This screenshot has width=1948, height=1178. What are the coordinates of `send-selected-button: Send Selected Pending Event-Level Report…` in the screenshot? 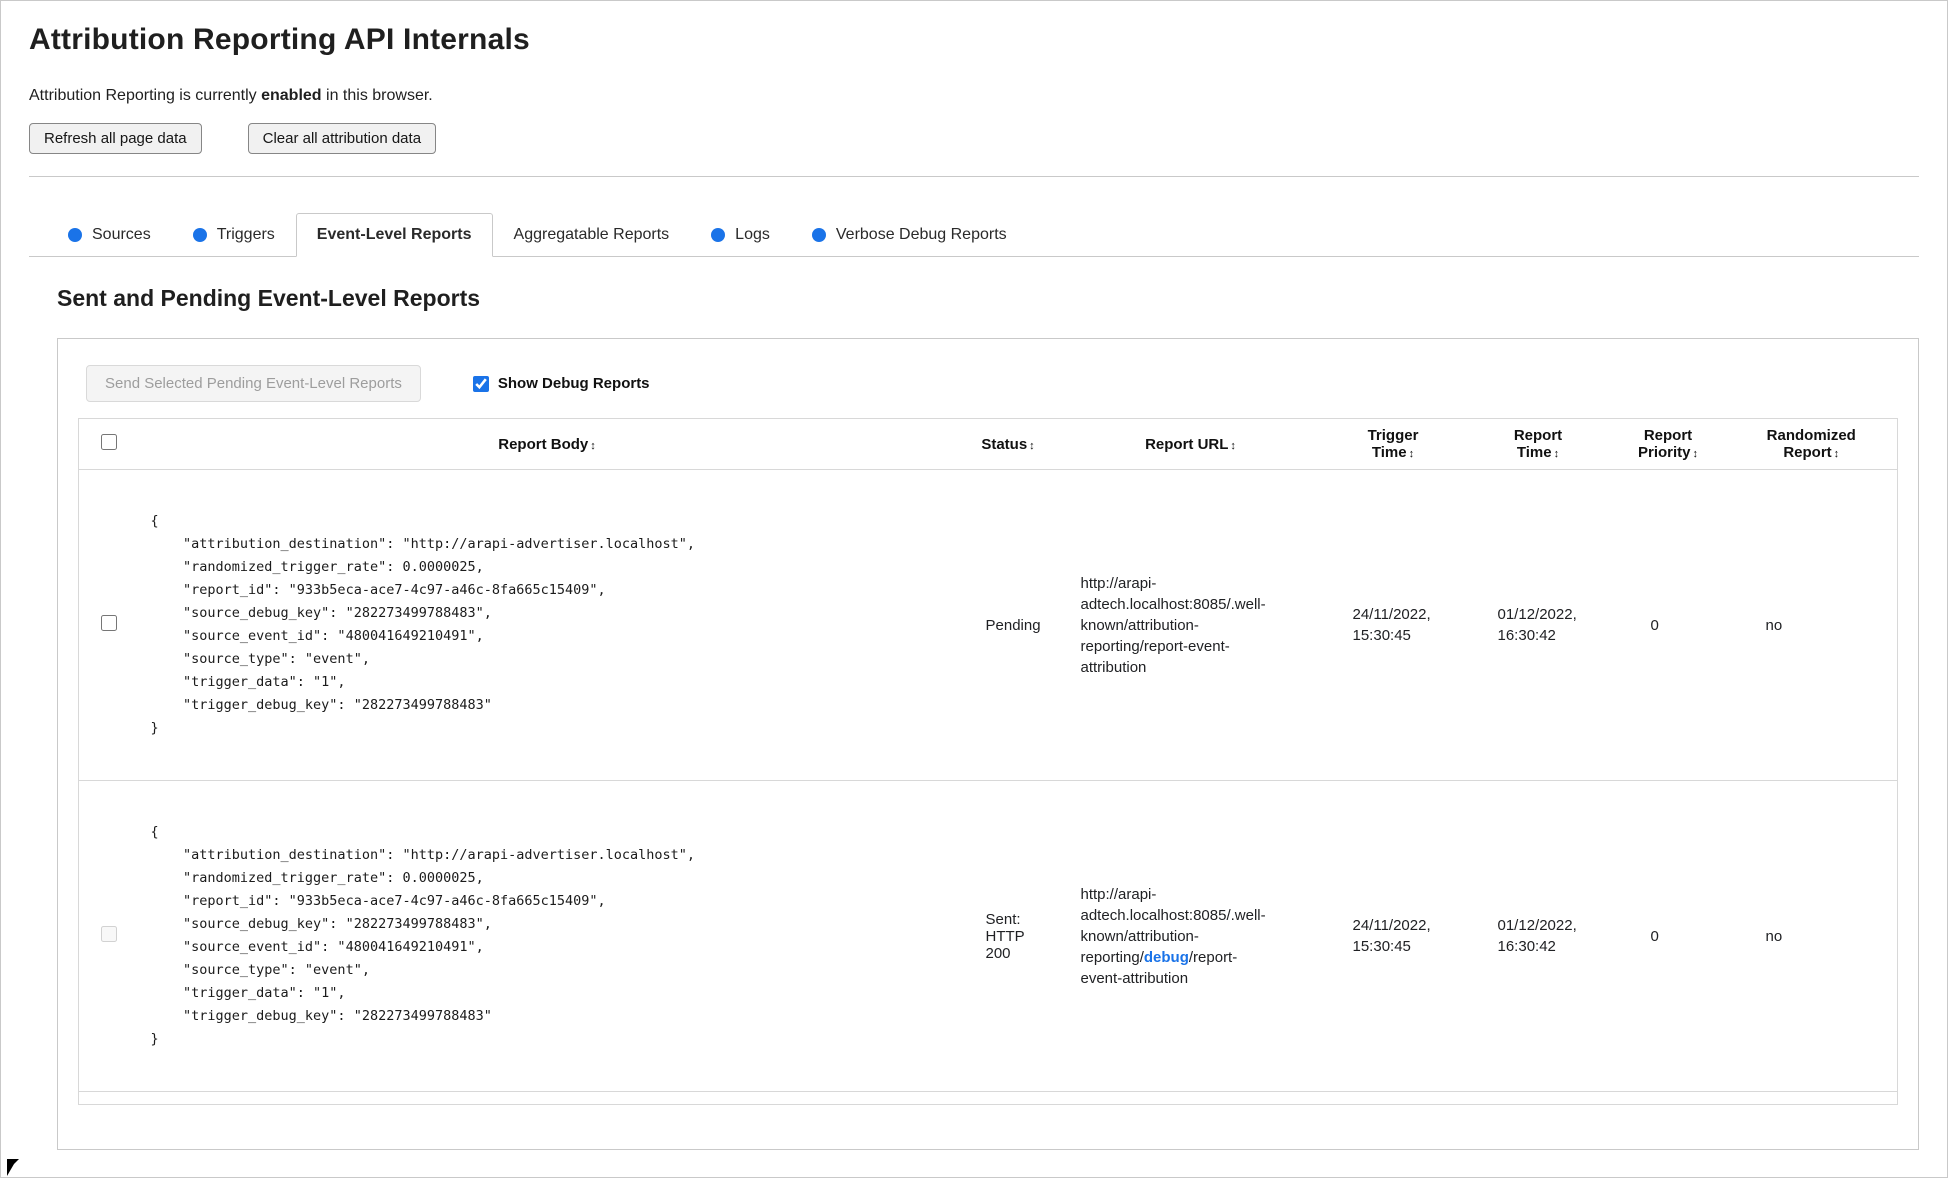 It's located at (253, 383).